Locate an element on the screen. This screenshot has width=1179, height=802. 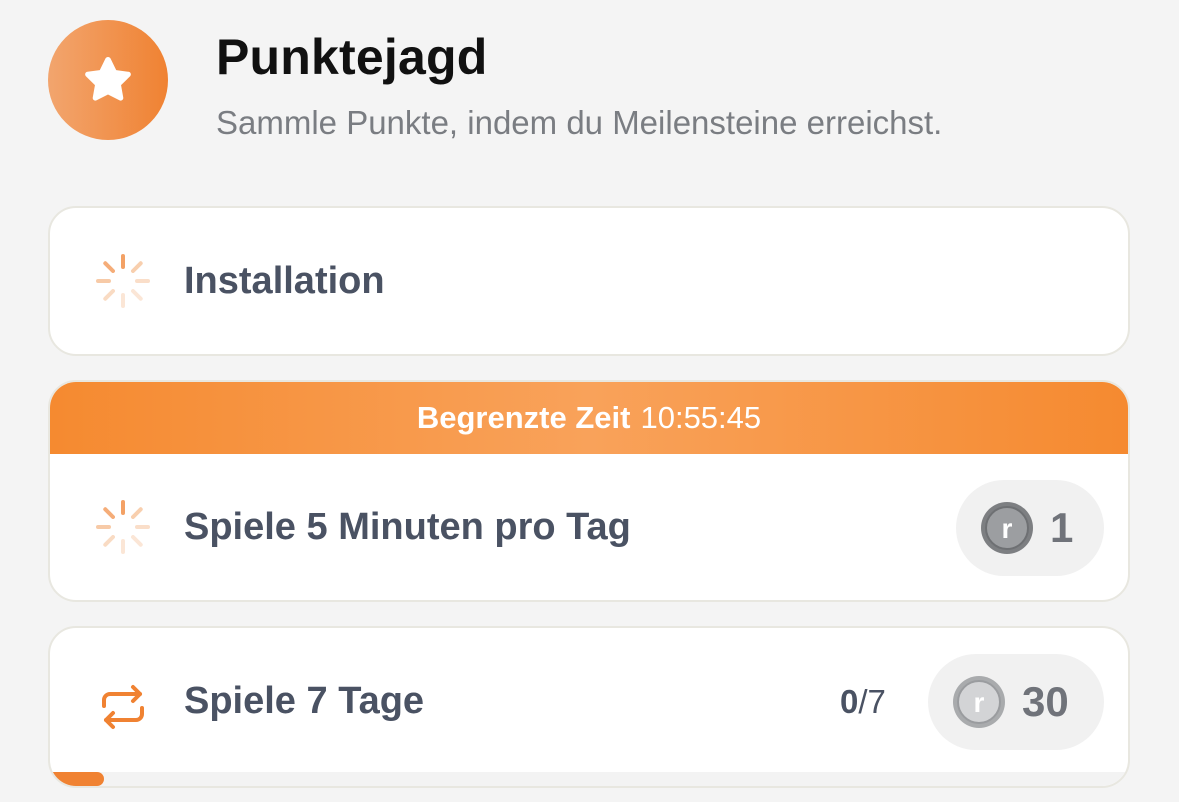
reward-value: 30 is located at coordinates (1045, 701).